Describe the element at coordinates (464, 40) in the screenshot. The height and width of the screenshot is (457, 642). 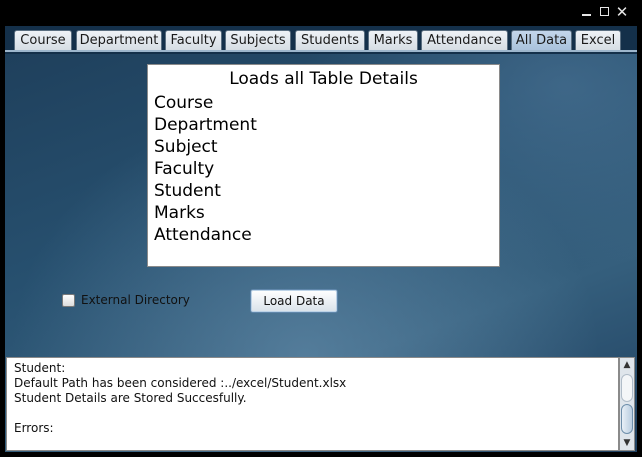
I see `tab-attendance: Attendance` at that location.